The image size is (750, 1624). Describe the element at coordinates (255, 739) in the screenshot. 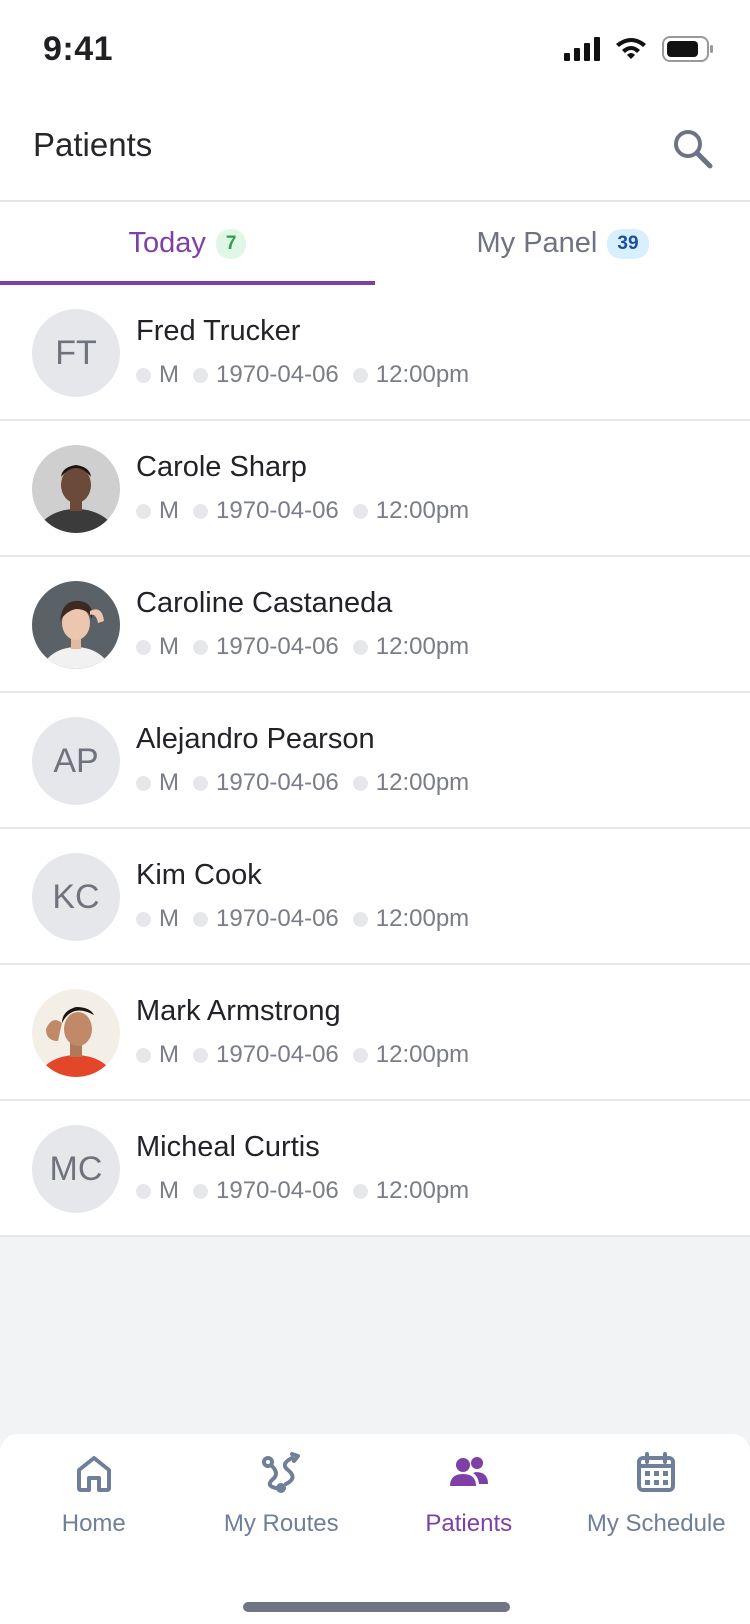

I see `patient-name: Alejandro Pearson` at that location.